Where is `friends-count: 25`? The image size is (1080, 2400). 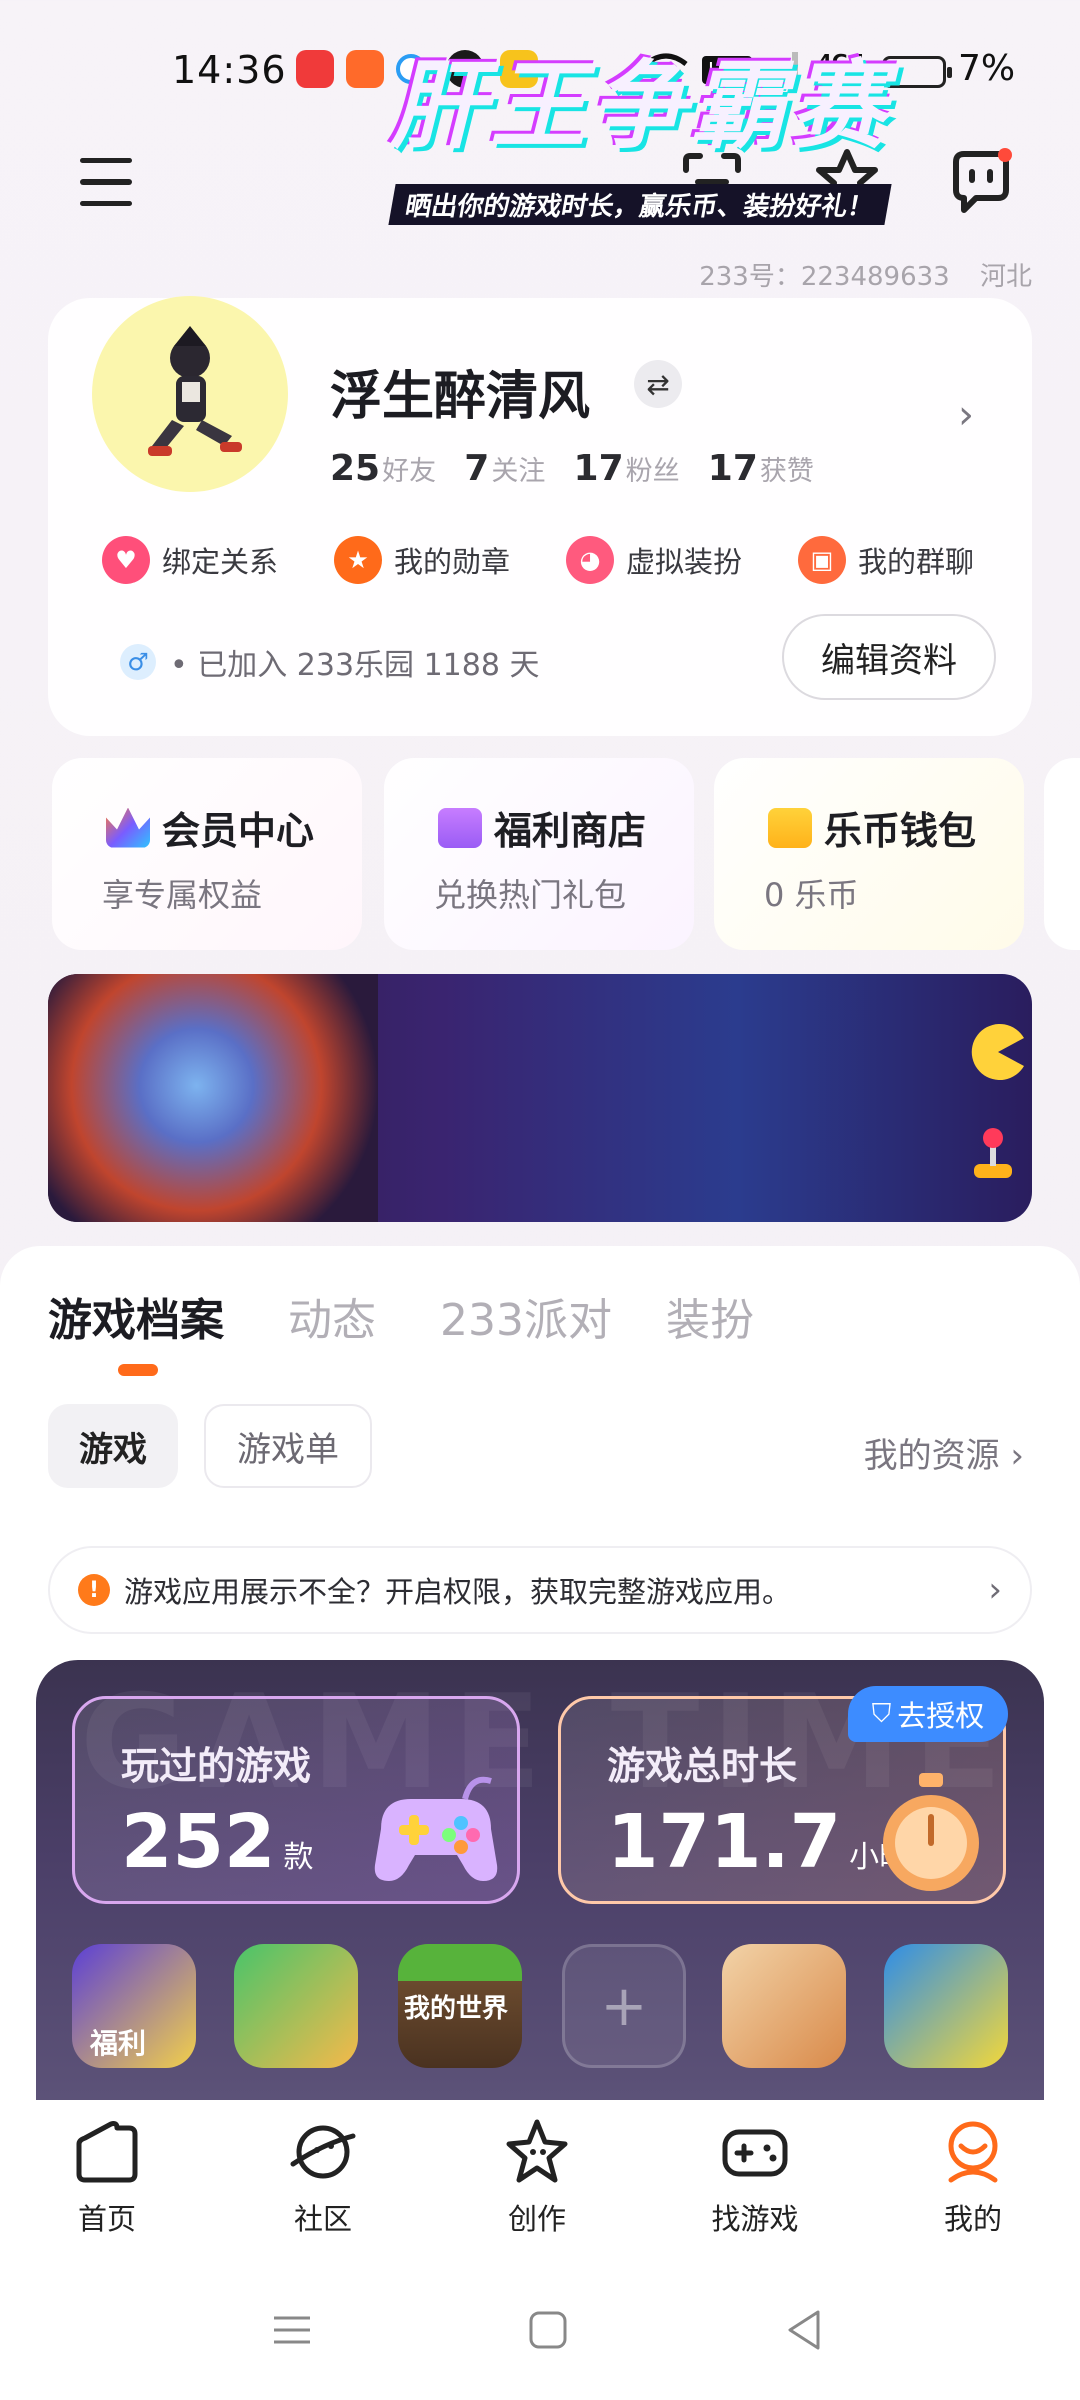 friends-count: 25 is located at coordinates (355, 468).